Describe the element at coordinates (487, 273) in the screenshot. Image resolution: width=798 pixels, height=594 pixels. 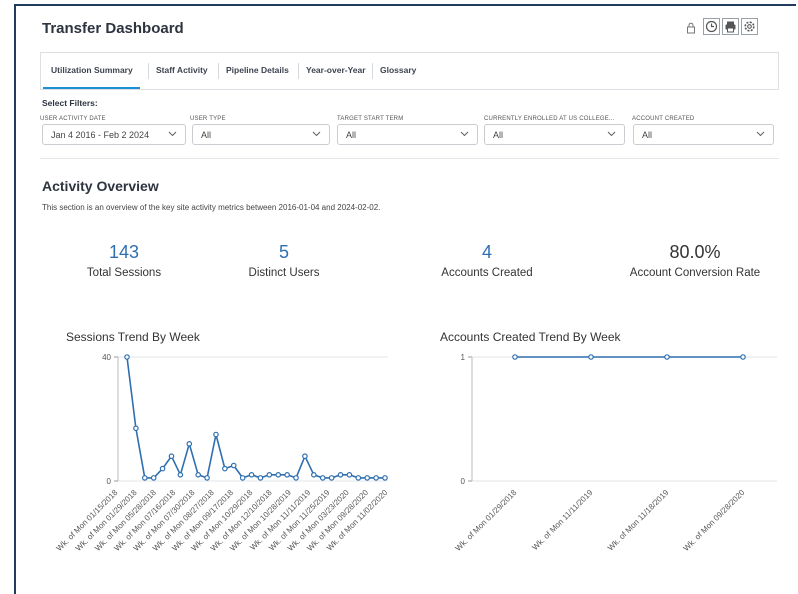
I see `kpi-label: Accounts Created` at that location.